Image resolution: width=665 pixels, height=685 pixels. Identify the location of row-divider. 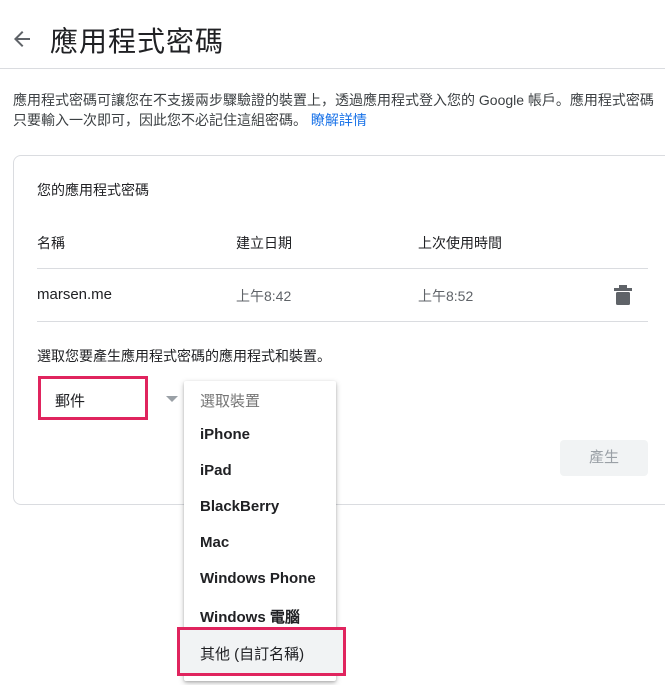
(342, 321).